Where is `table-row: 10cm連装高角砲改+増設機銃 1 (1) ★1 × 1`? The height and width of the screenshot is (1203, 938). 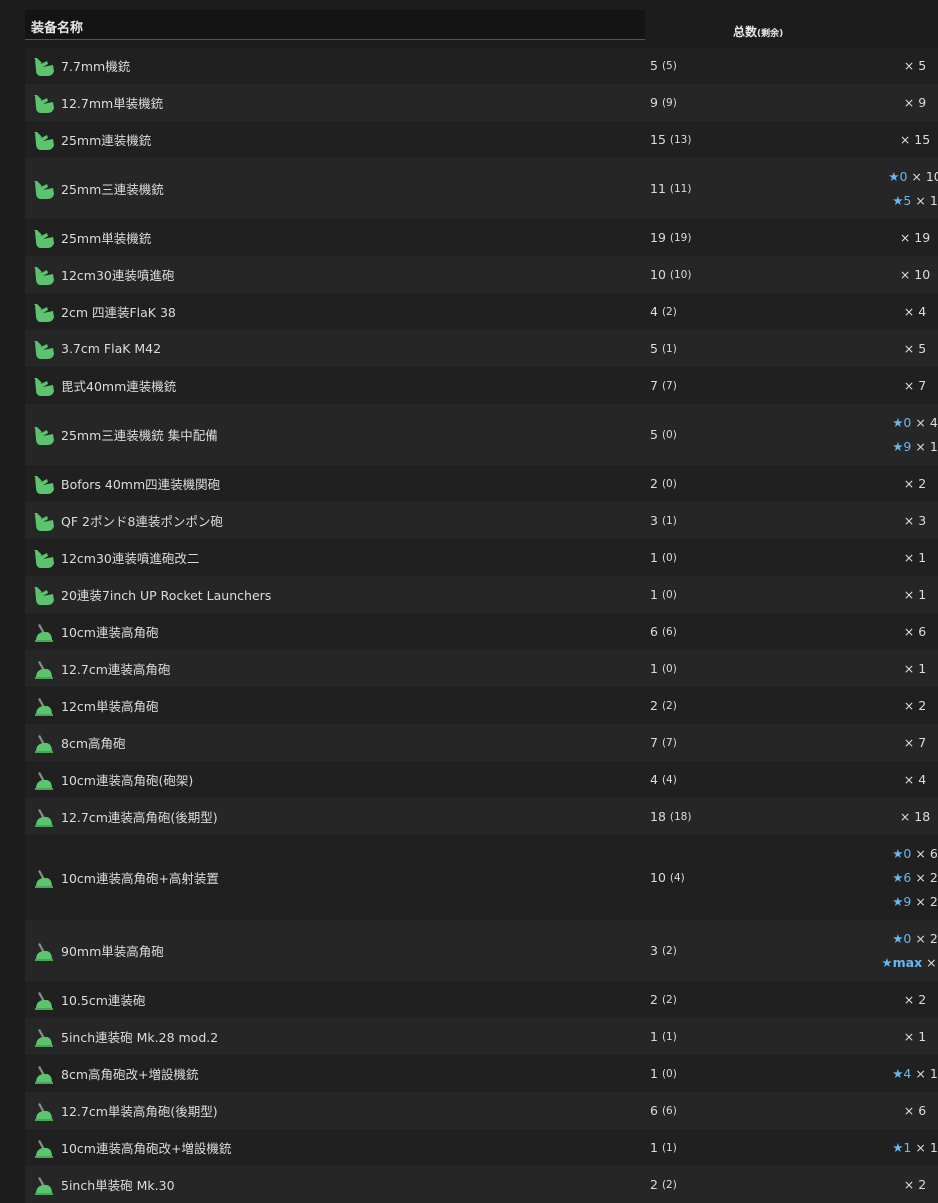
table-row: 10cm連装高角砲改+増設機銃 1 (1) ★1 × 1 is located at coordinates (481, 1147).